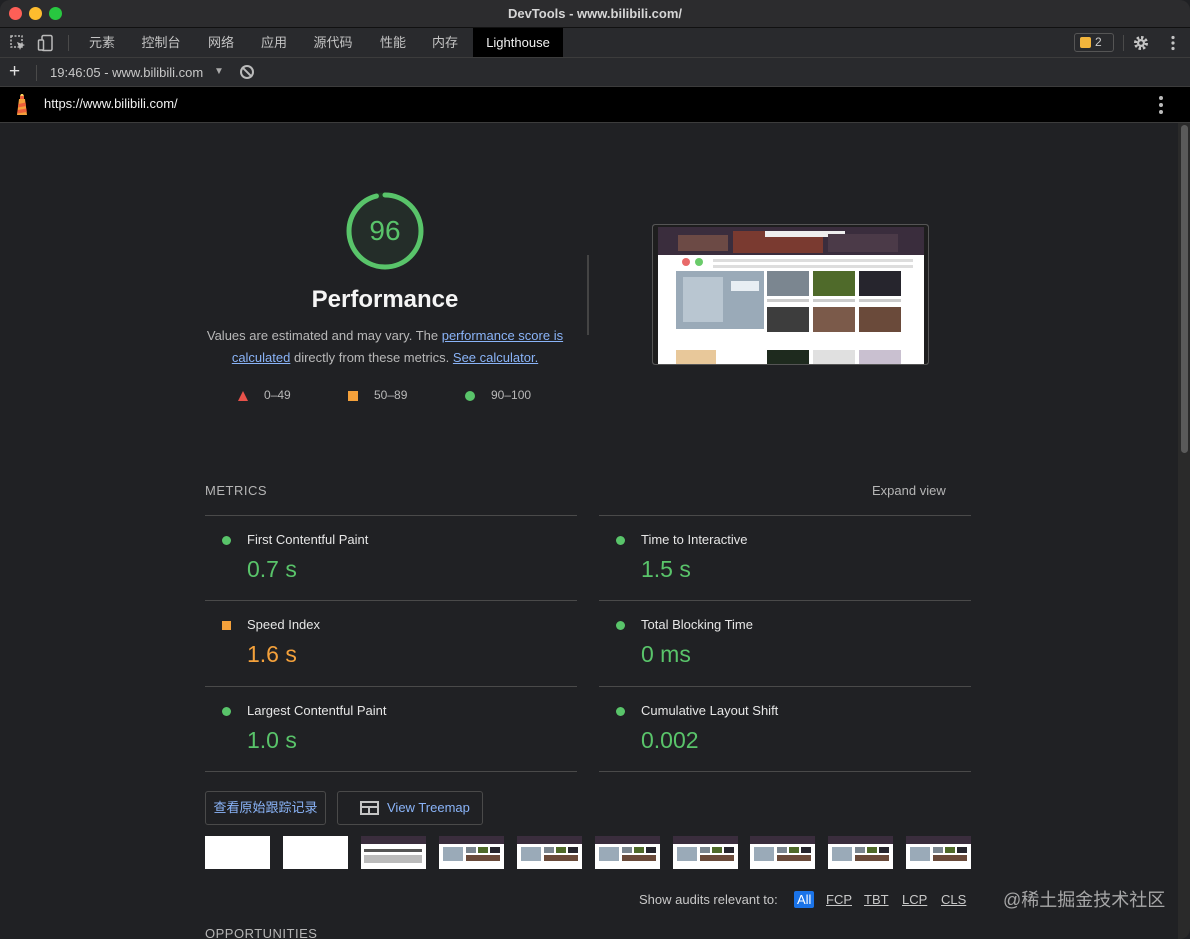  I want to click on opportunities-heading: OPPORTUNITIES, so click(261, 932).